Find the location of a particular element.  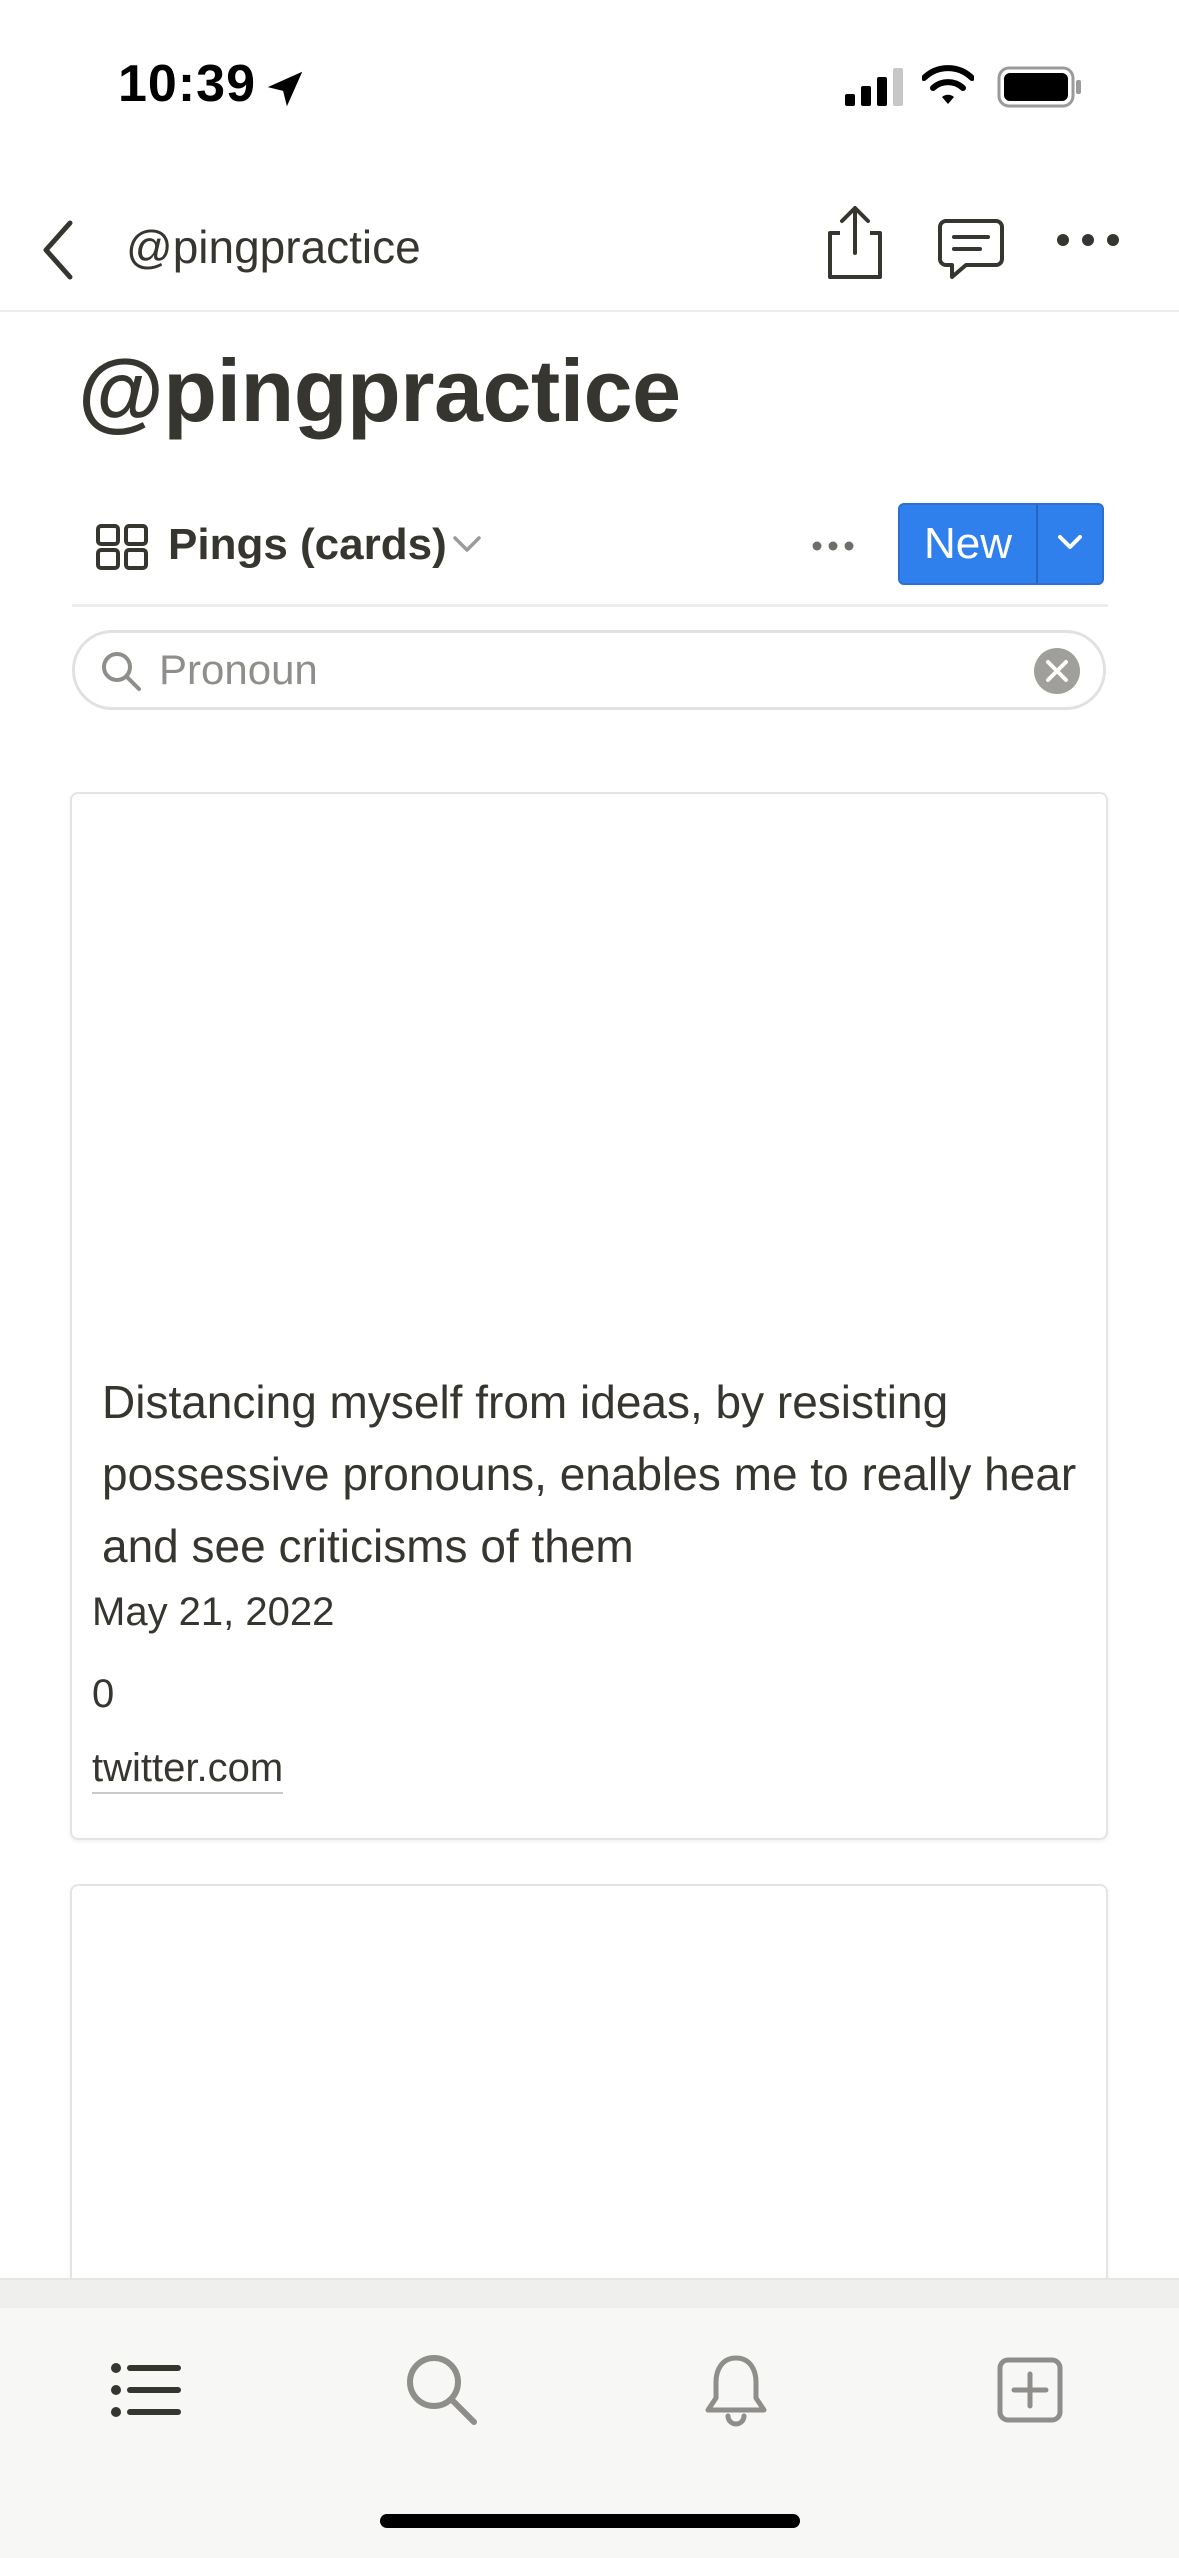

back-chevron-icon is located at coordinates (58, 250).